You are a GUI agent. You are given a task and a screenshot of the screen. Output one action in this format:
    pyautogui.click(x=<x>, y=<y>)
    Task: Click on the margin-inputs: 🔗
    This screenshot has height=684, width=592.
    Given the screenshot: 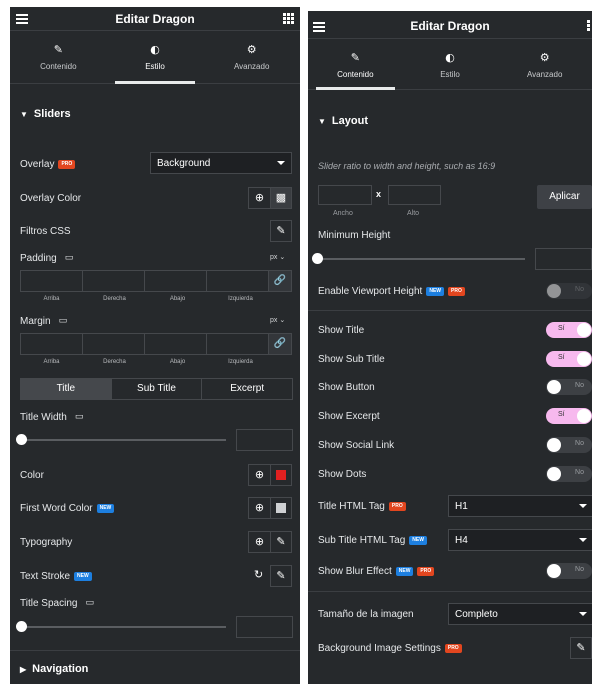 What is the action you would take?
    pyautogui.click(x=156, y=344)
    